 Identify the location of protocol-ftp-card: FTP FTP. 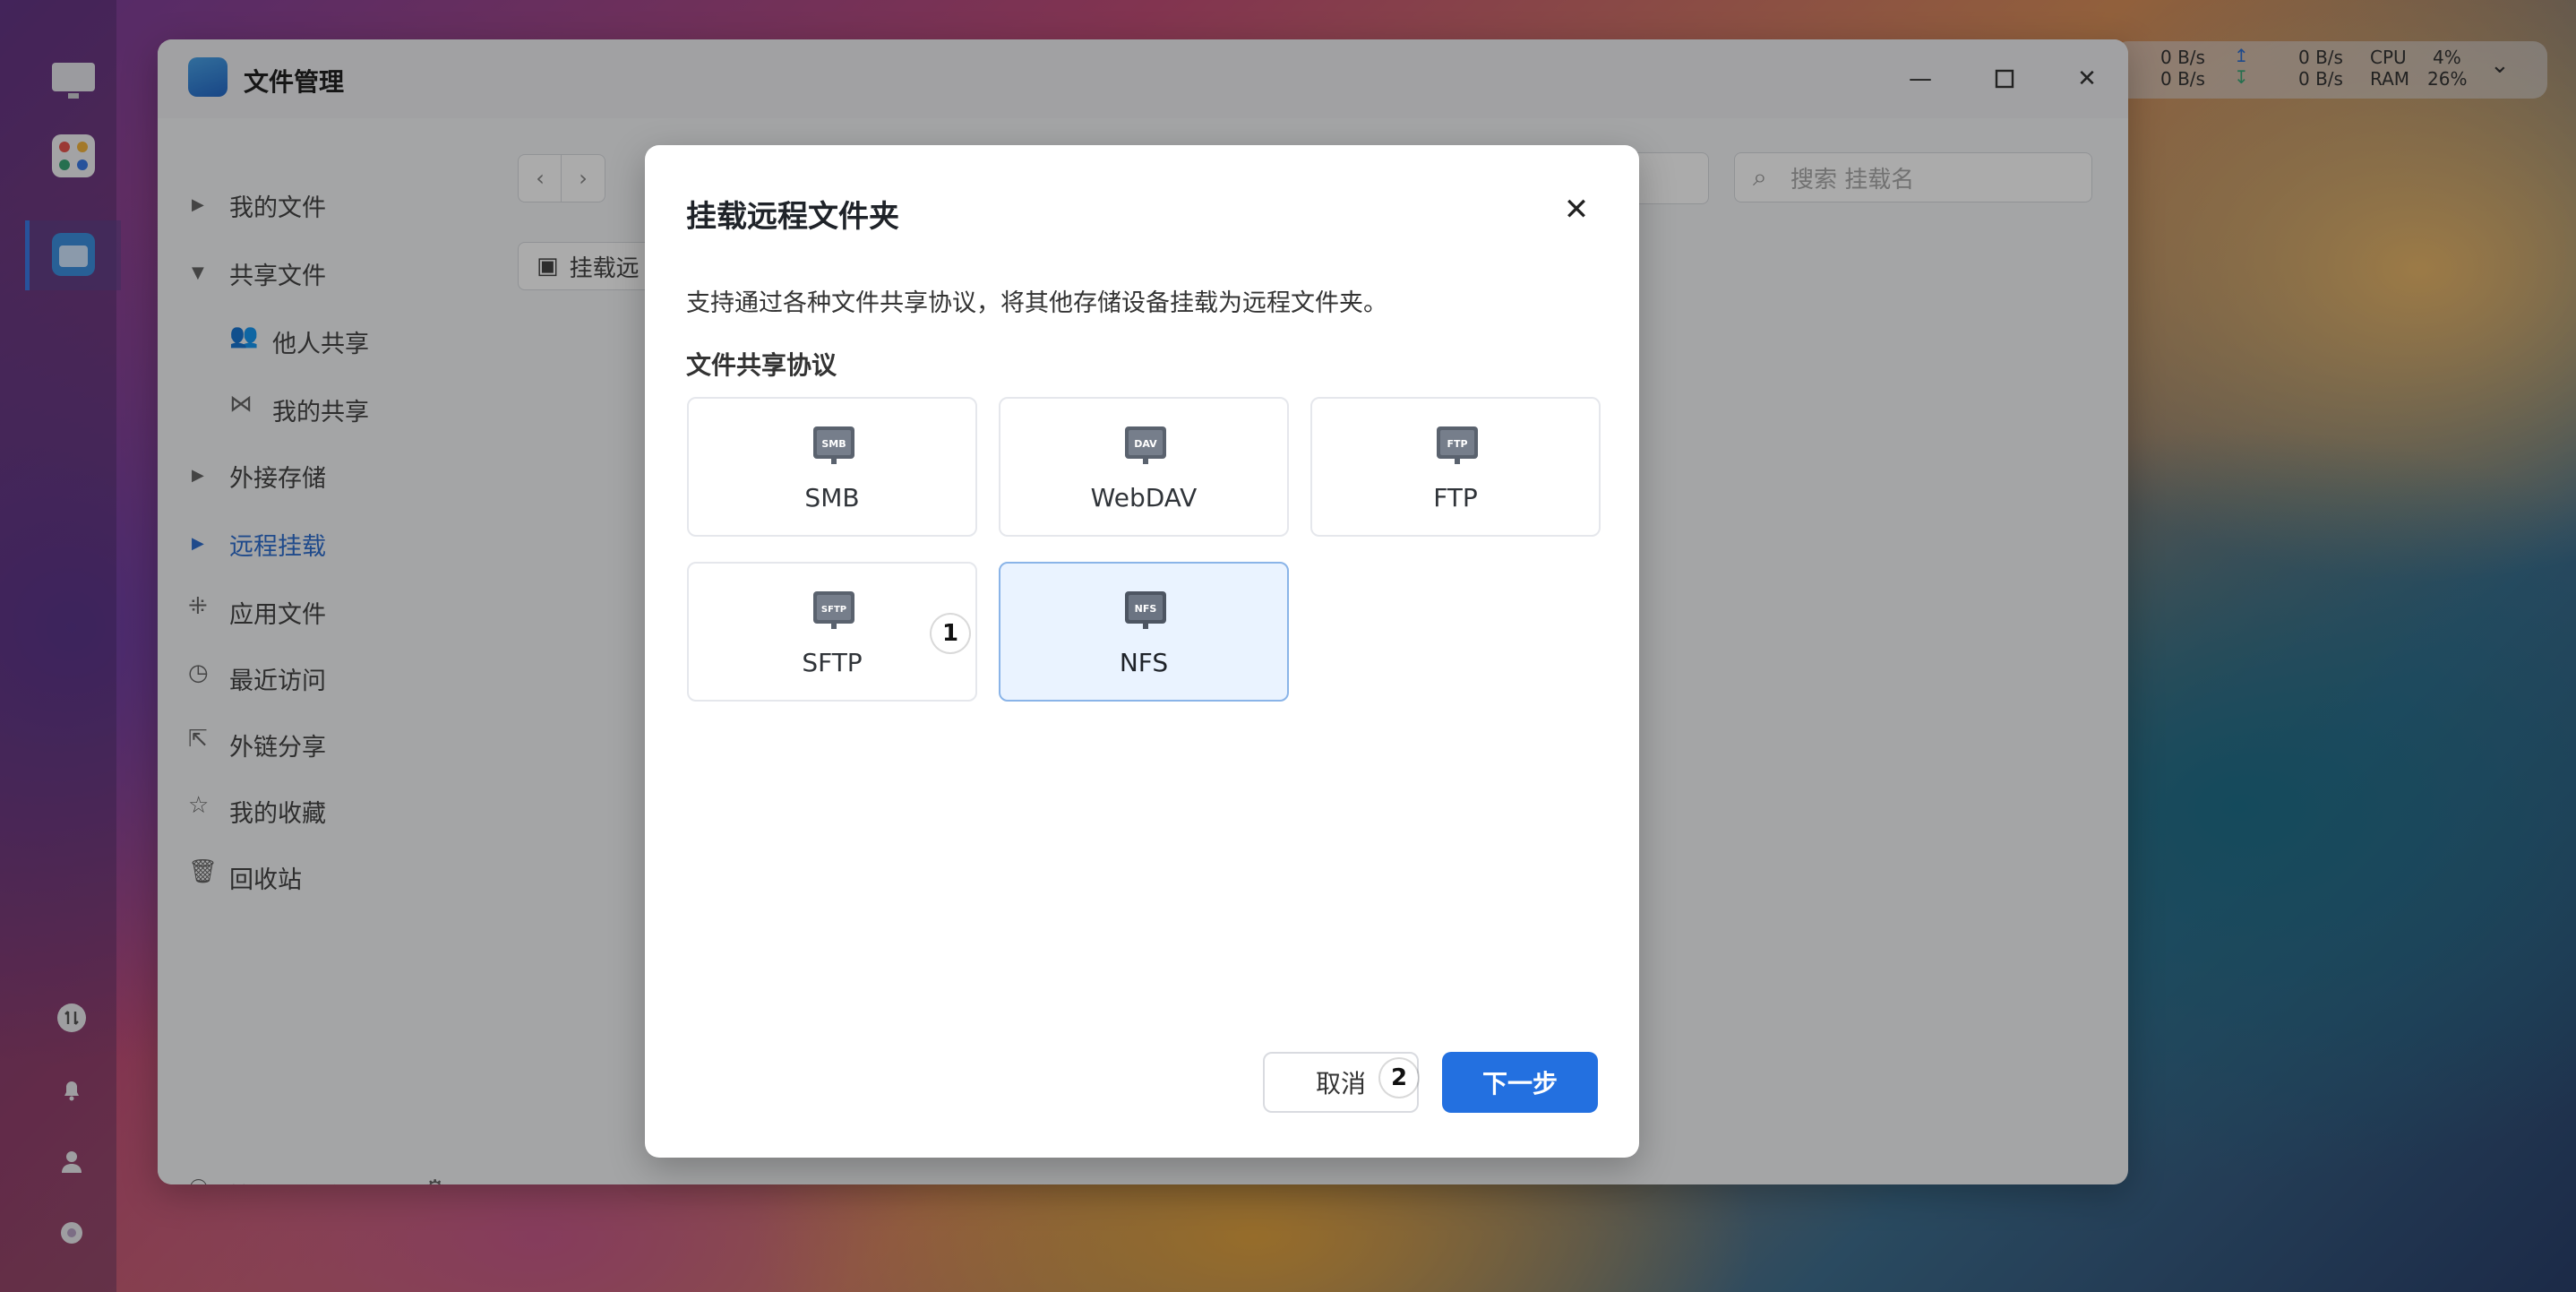
(1455, 467).